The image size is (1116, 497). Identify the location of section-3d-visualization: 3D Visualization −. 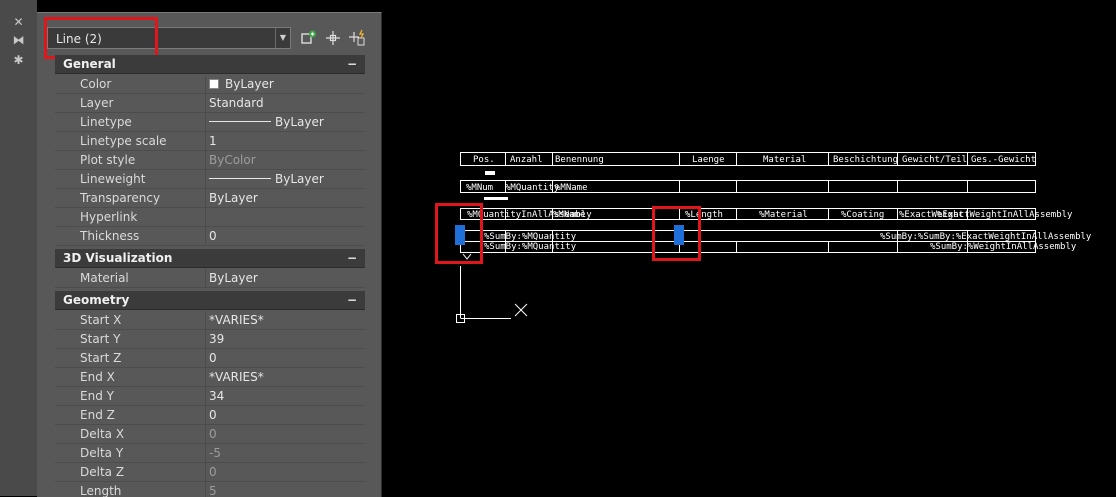
(210, 258).